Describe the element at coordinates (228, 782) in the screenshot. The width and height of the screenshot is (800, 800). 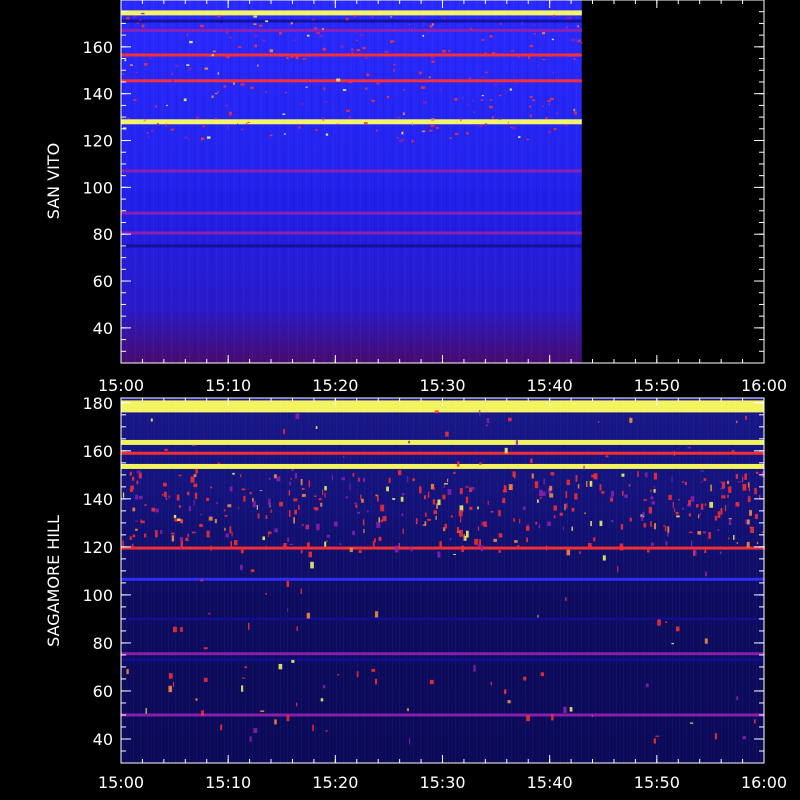
I see `sagamore-hill-xtick-label: 15:10` at that location.